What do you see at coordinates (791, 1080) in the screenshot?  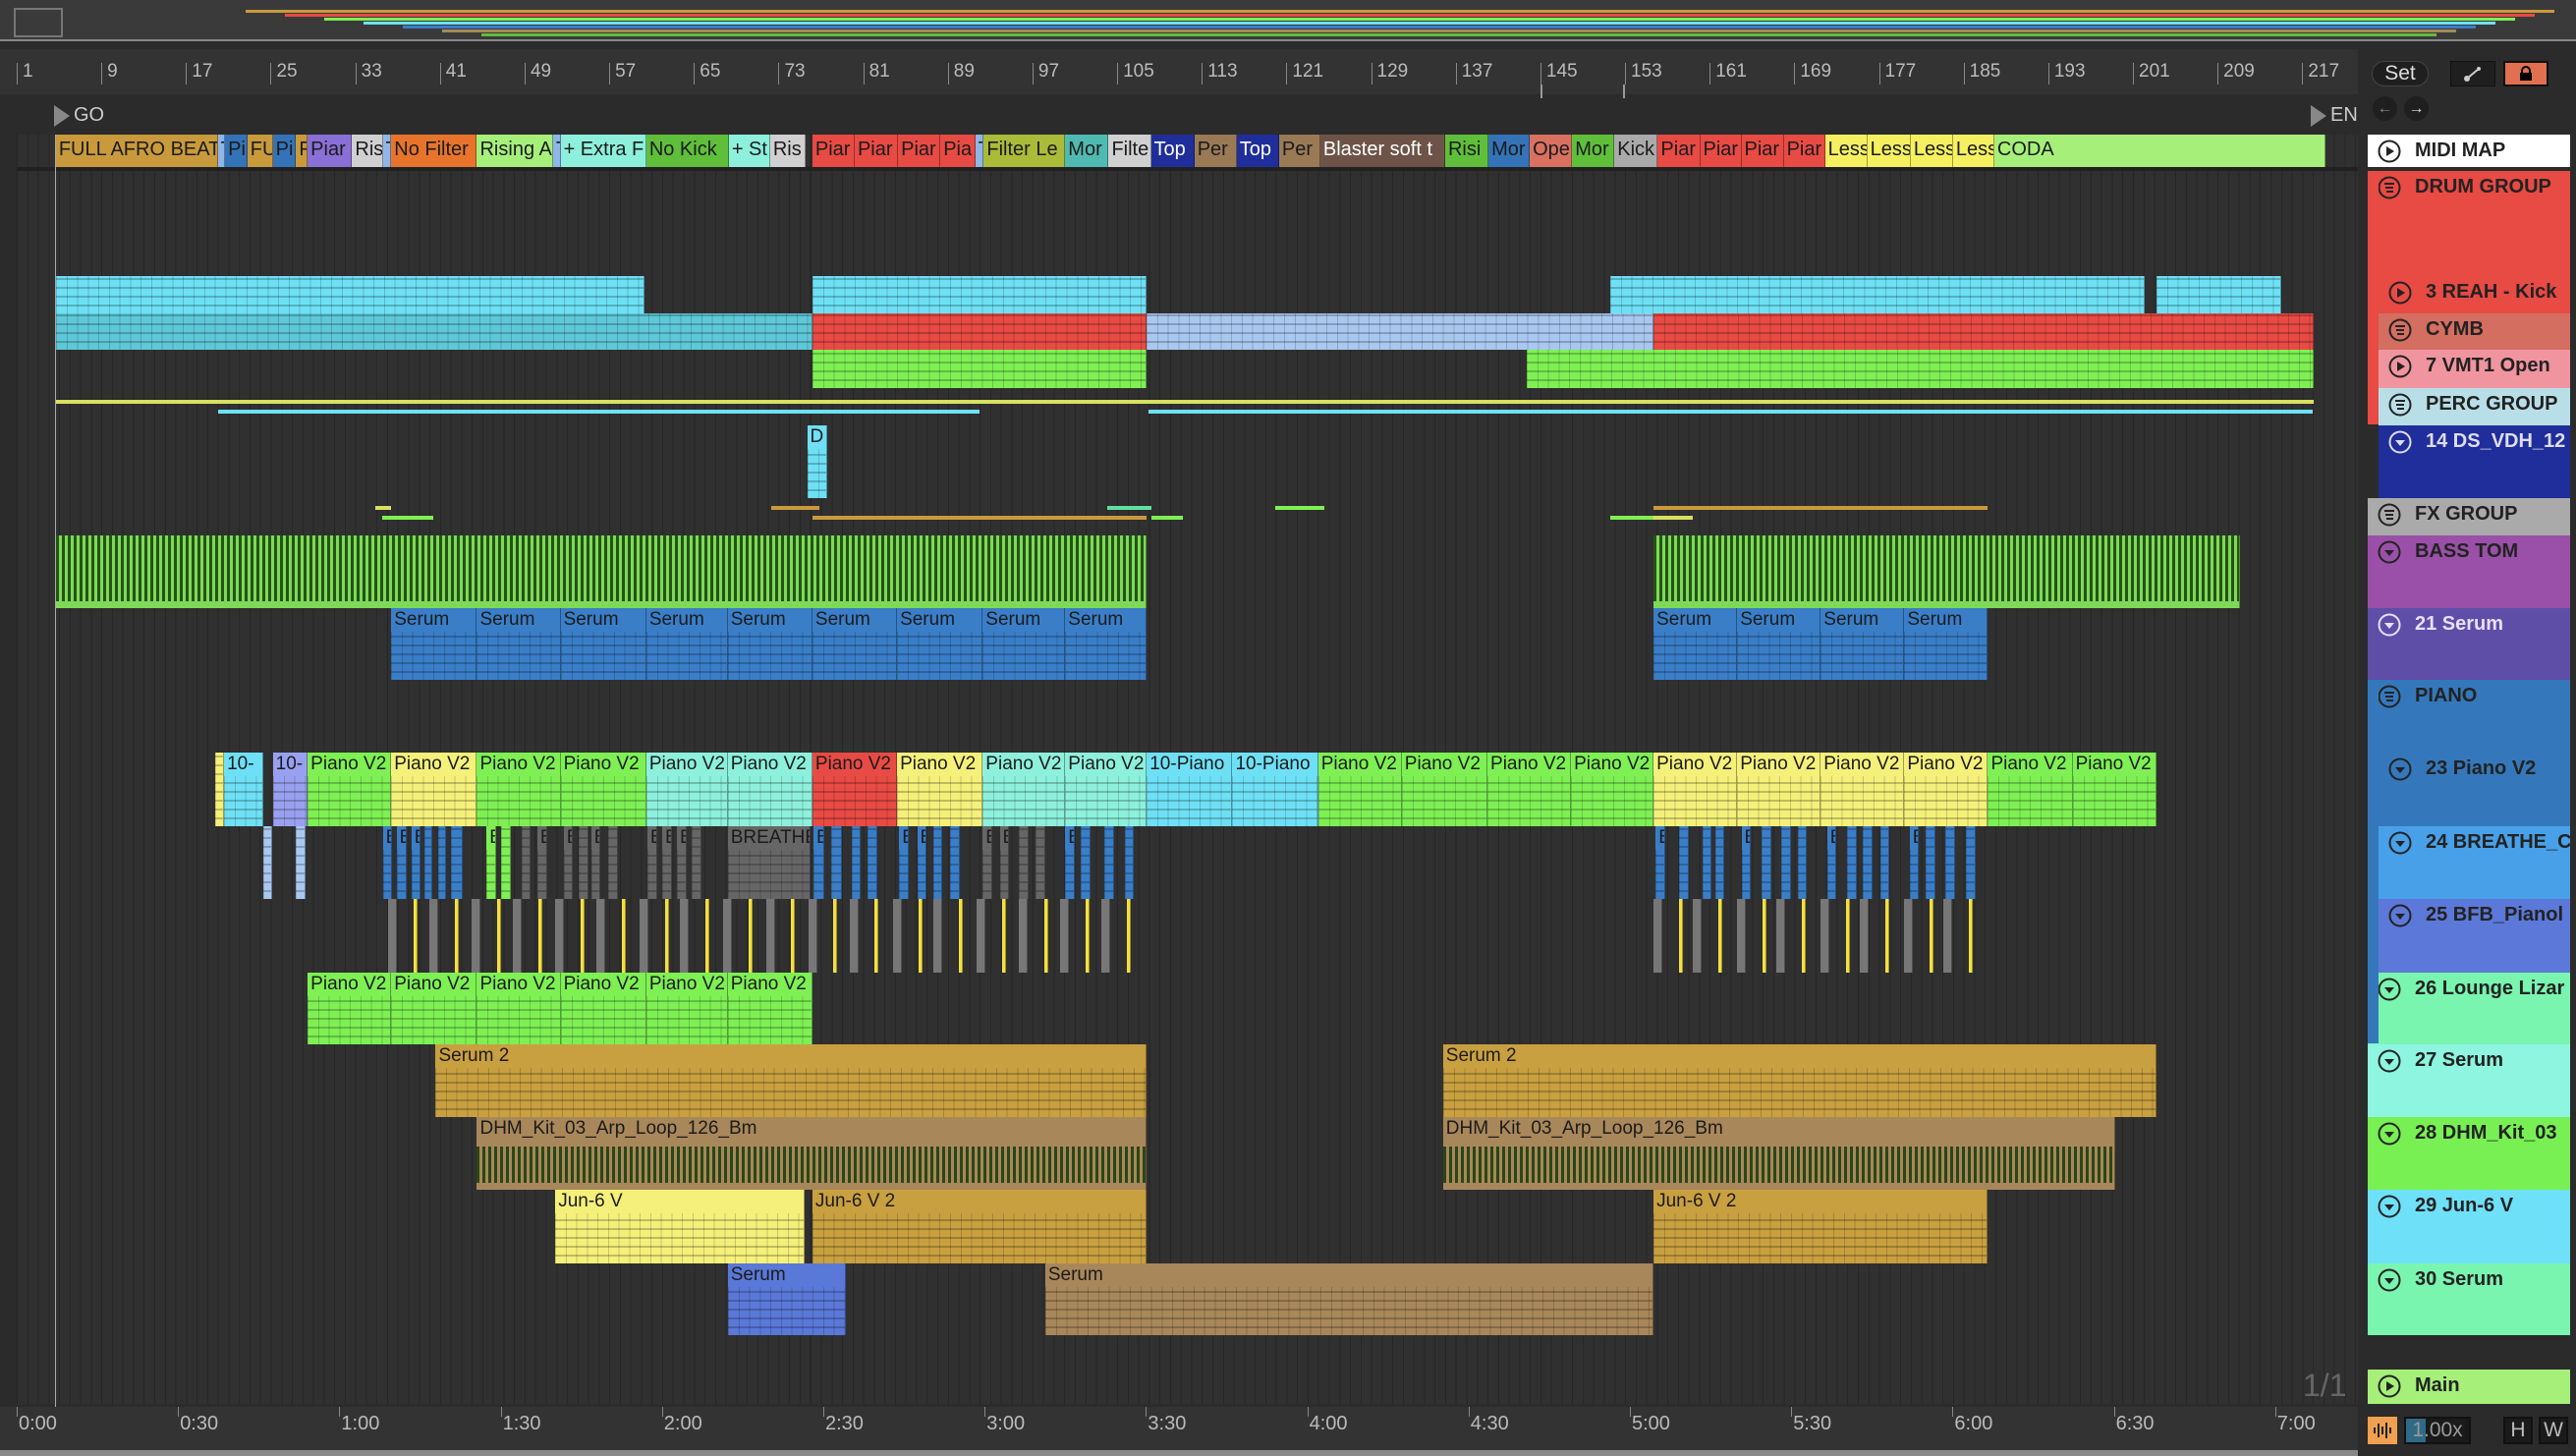 I see `clip: Serum 2` at bounding box center [791, 1080].